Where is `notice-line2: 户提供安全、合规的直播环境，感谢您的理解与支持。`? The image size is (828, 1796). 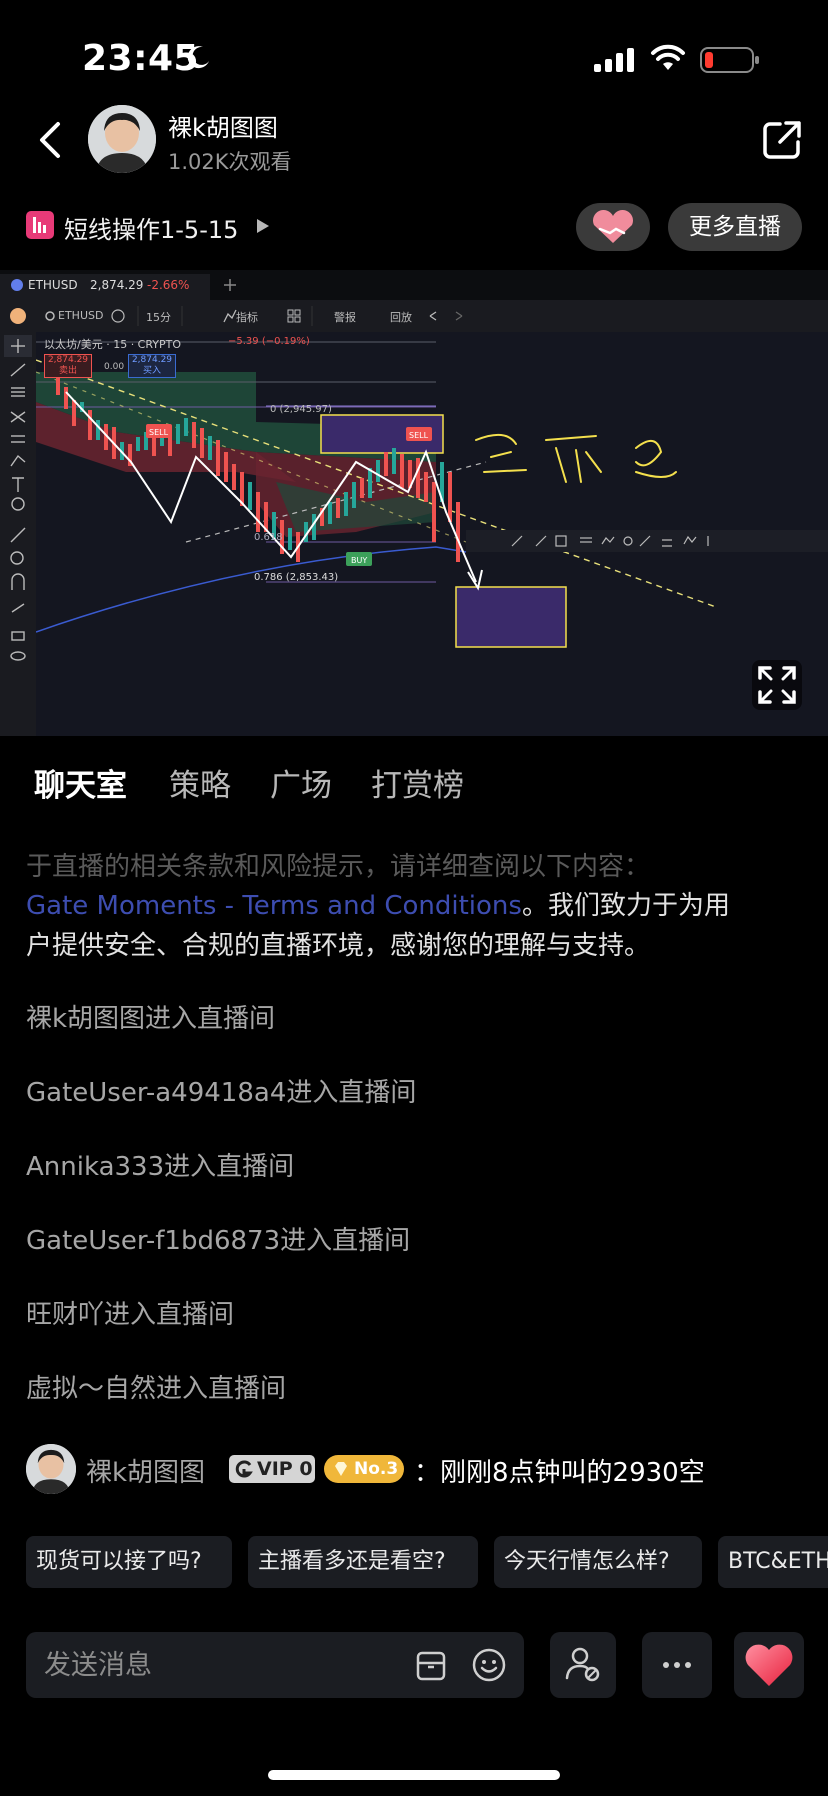 notice-line2: 户提供安全、合规的直播环境，感谢您的理解与支持。 is located at coordinates (338, 946).